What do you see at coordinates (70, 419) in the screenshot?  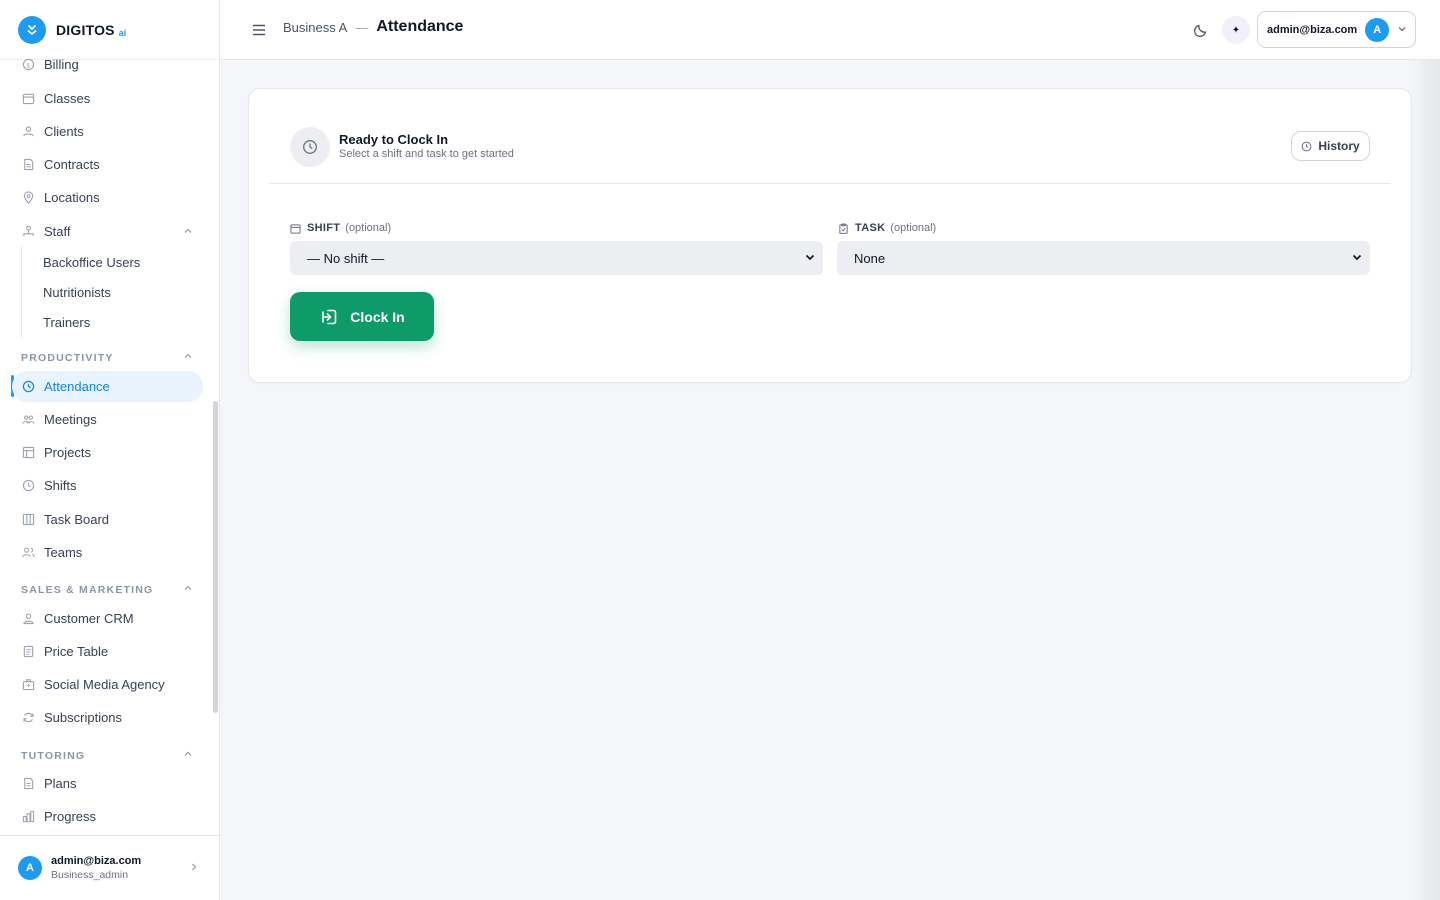 I see `sidebar-item-label: Meetings` at bounding box center [70, 419].